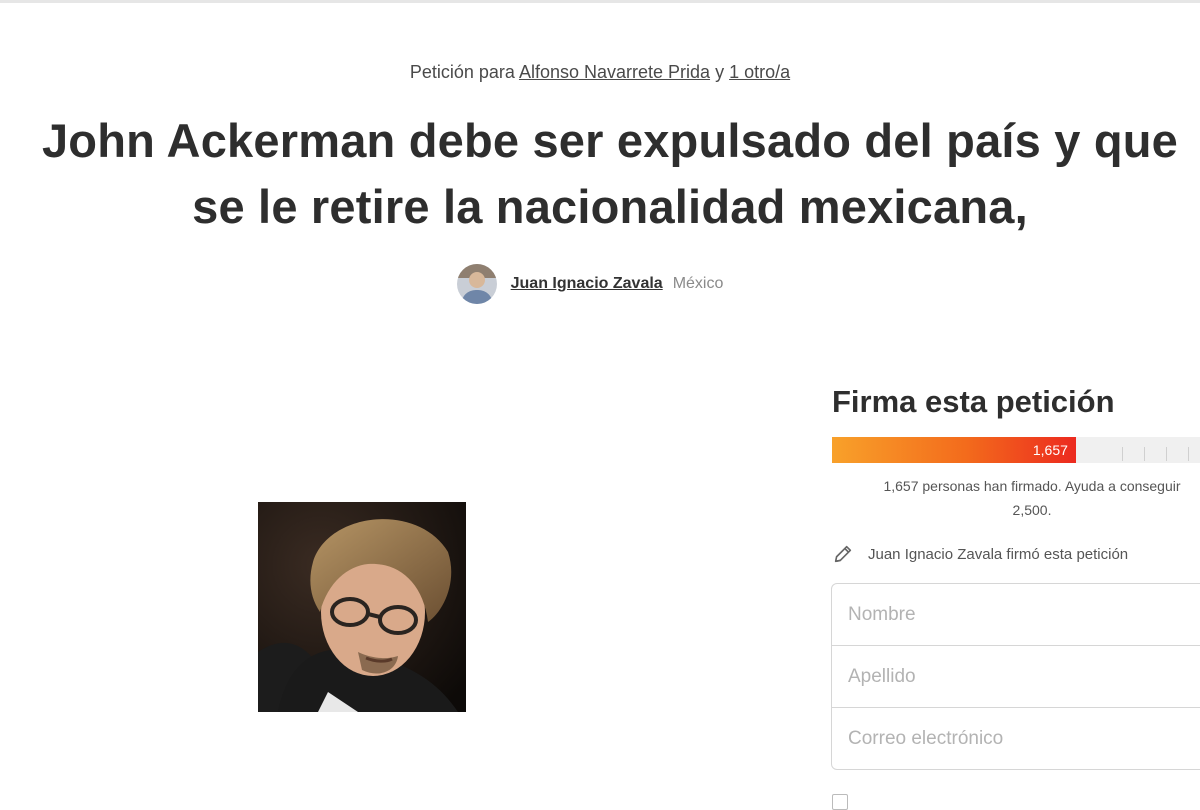 This screenshot has width=1200, height=810. I want to click on consent-checkbox, so click(840, 802).